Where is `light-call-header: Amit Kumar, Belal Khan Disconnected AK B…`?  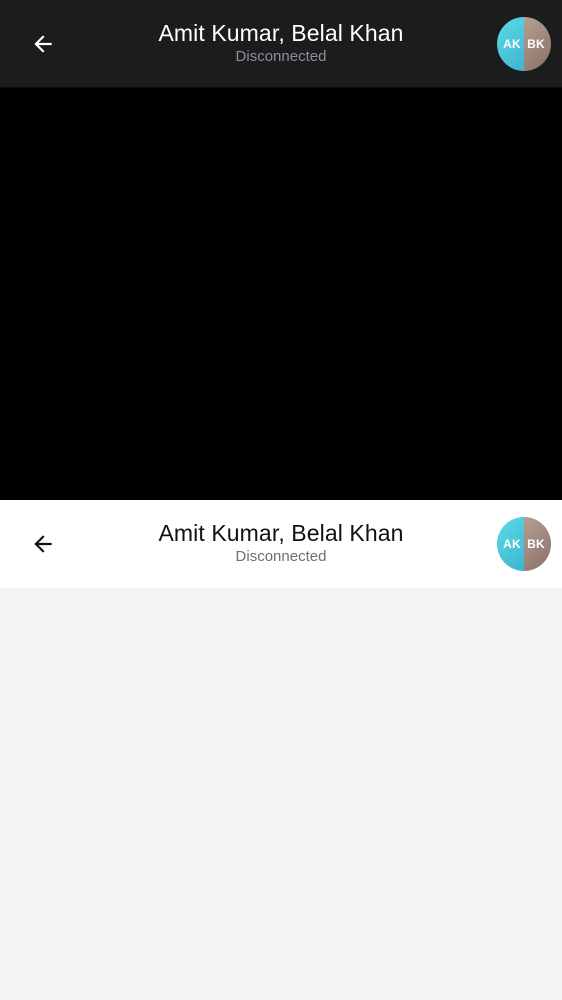 light-call-header: Amit Kumar, Belal Khan Disconnected AK B… is located at coordinates (281, 544).